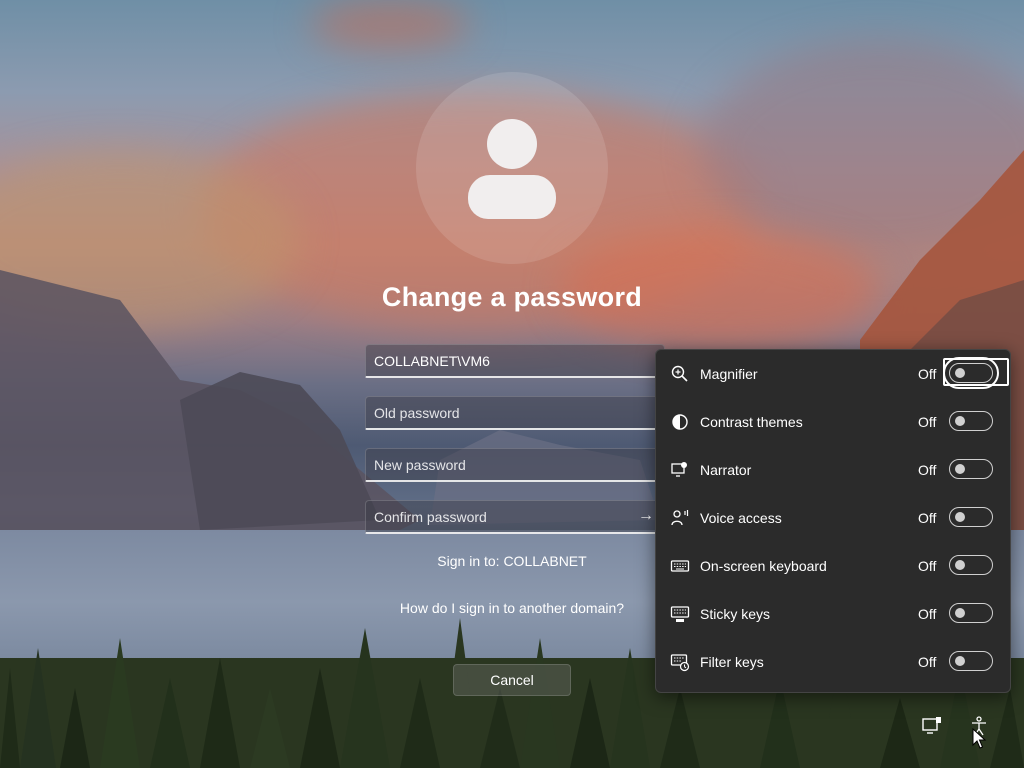 This screenshot has height=768, width=1024. I want to click on accessibility-item-label: Voice access, so click(741, 518).